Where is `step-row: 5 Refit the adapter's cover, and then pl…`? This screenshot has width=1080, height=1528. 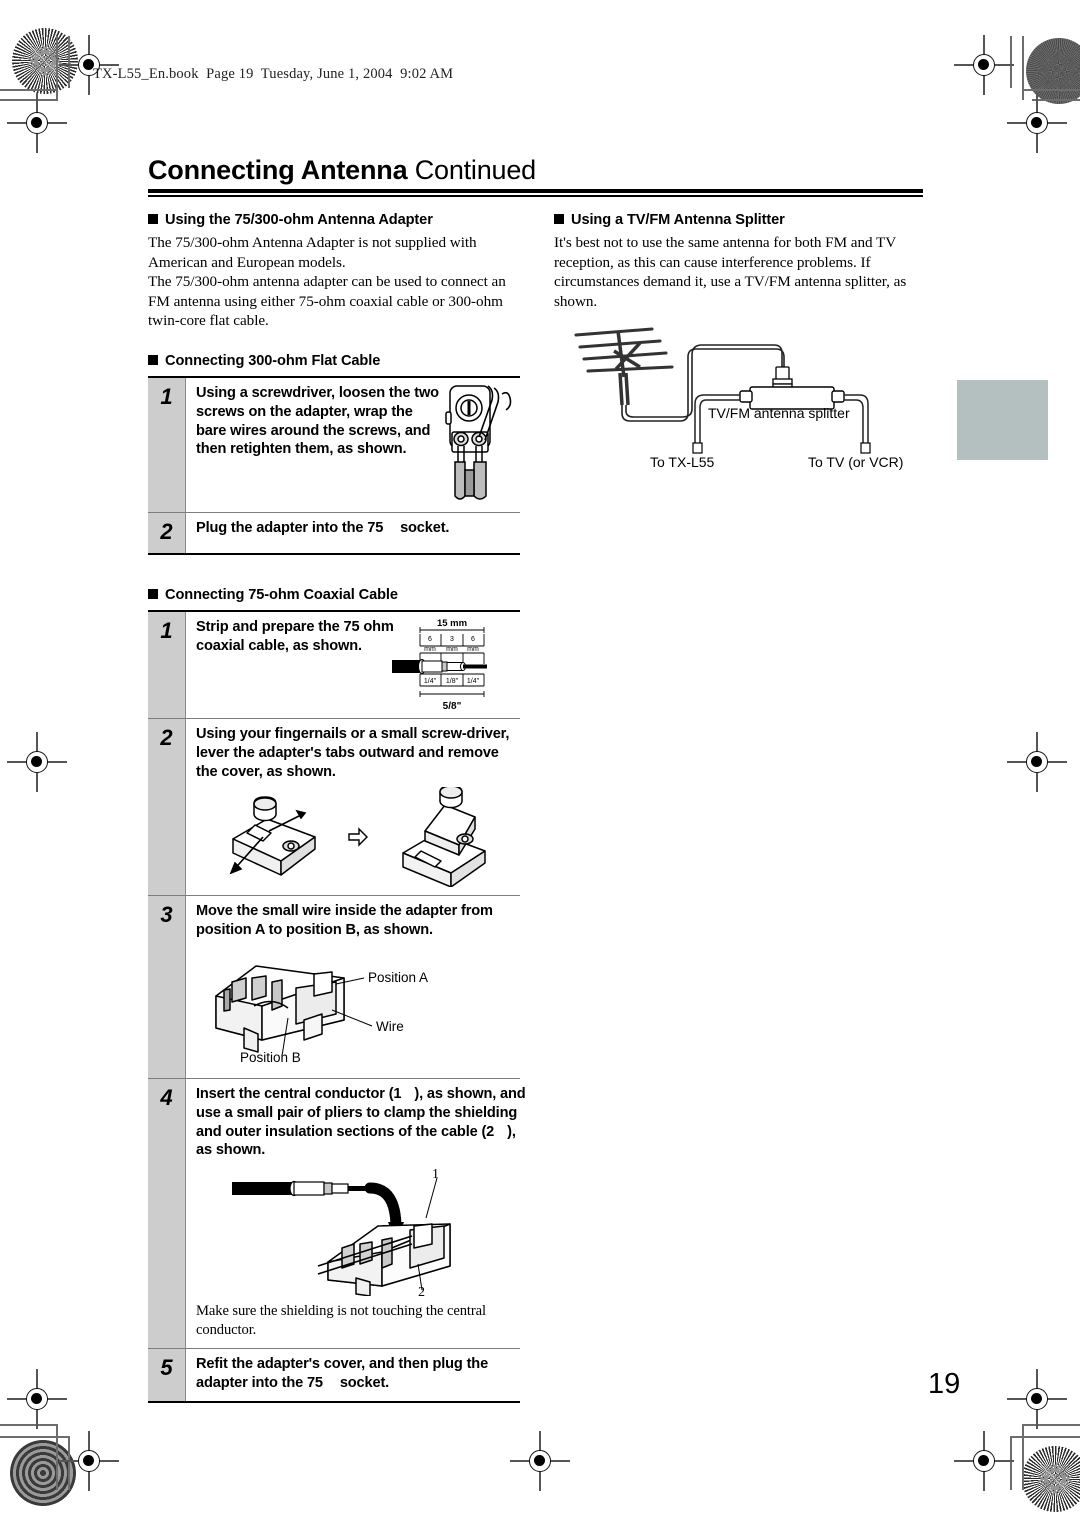
step-row: 5 Refit the adapter's cover, and then pl… is located at coordinates (334, 1376).